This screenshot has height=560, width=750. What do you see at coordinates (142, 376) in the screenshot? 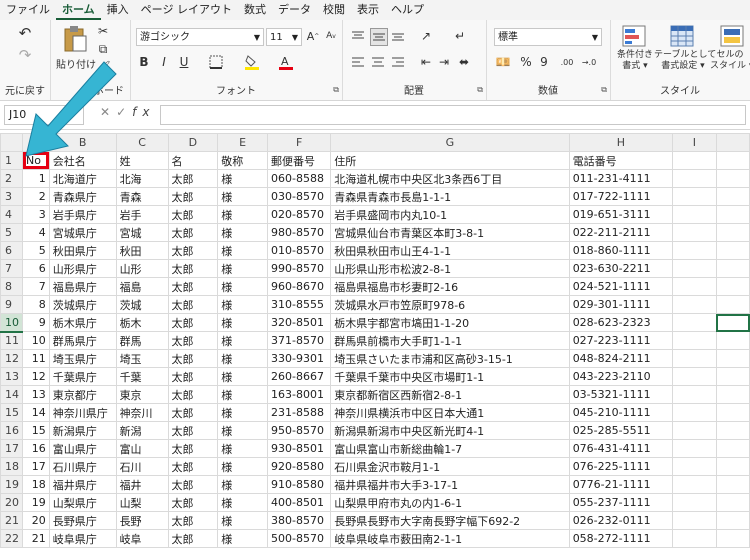
I see `cell-C13: 千葉` at bounding box center [142, 376].